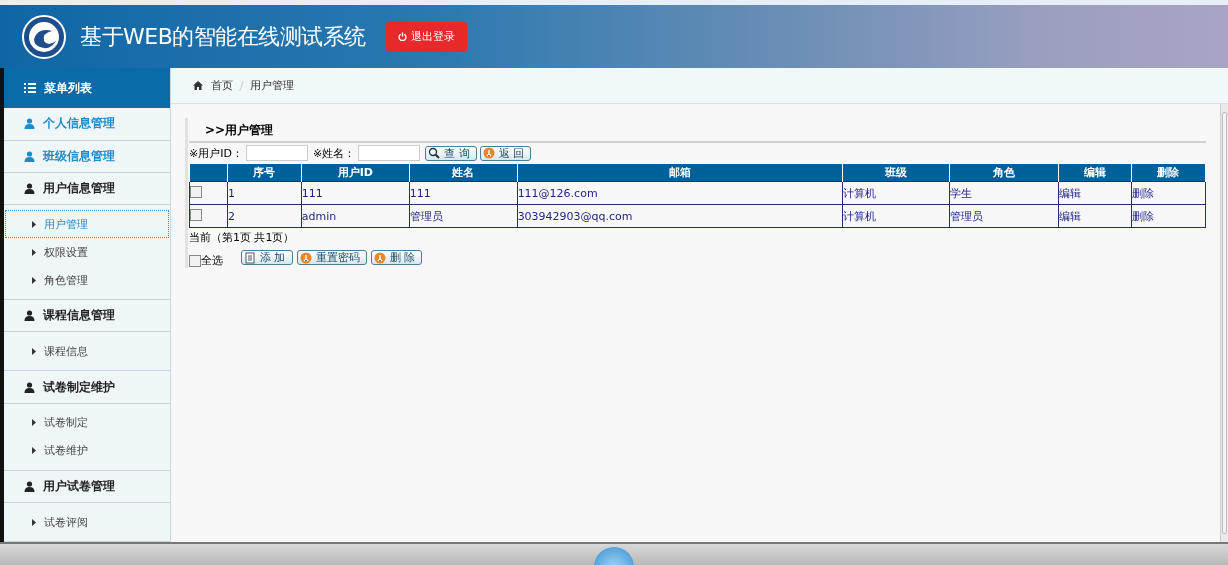 The height and width of the screenshot is (565, 1228). What do you see at coordinates (463, 172) in the screenshot?
I see `column-header: 姓名` at bounding box center [463, 172].